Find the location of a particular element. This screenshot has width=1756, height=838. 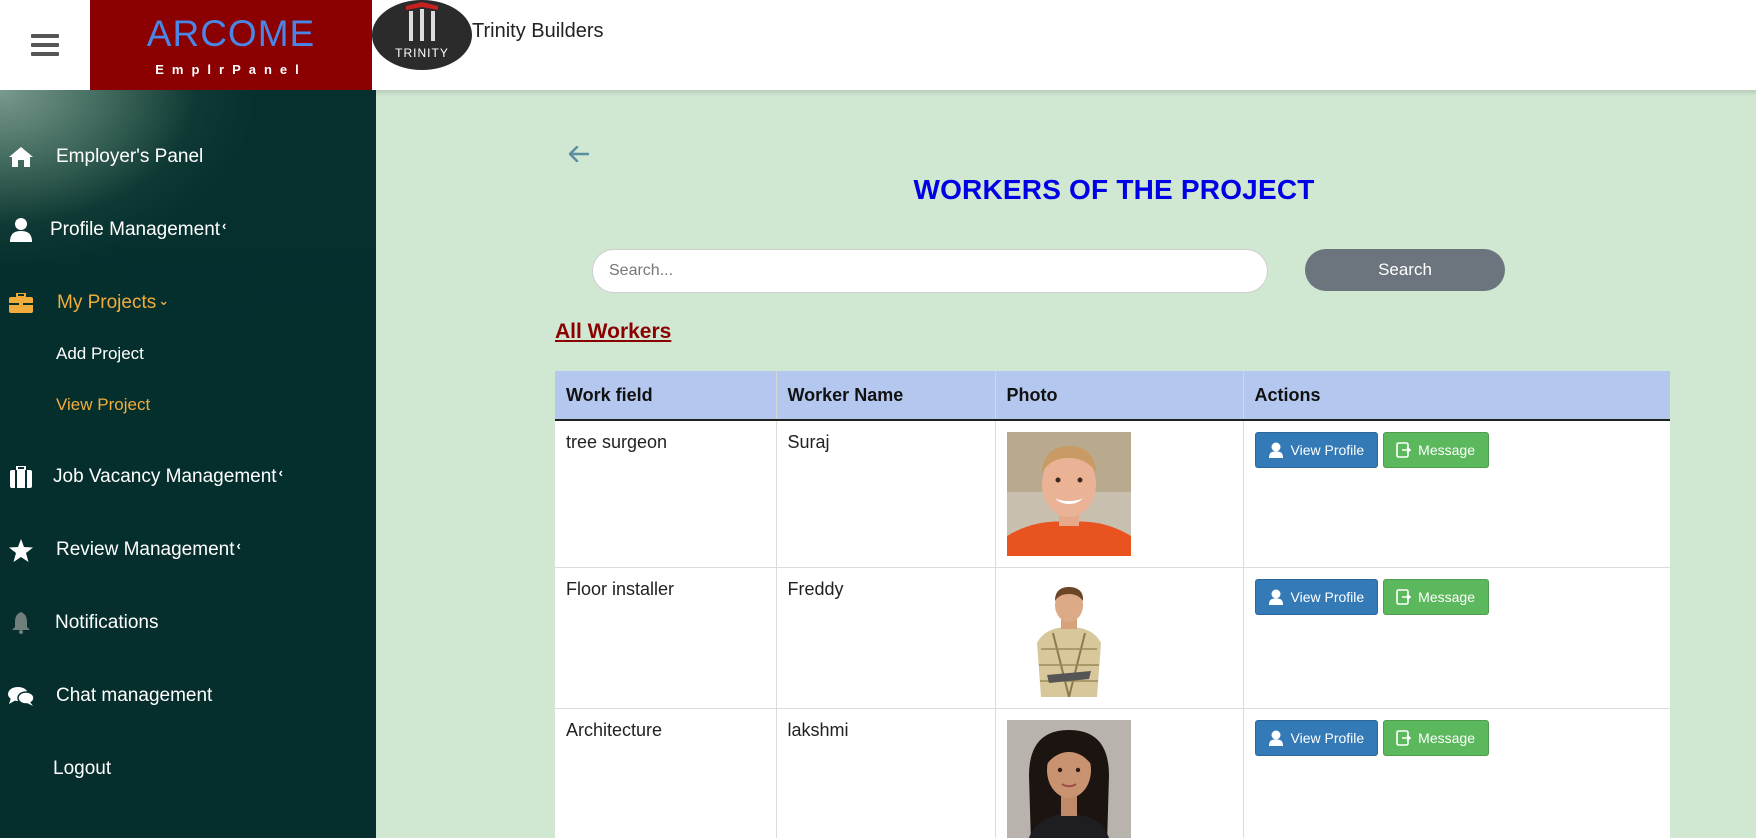

brand-block: ARCOME EmplrPanel is located at coordinates (231, 45).